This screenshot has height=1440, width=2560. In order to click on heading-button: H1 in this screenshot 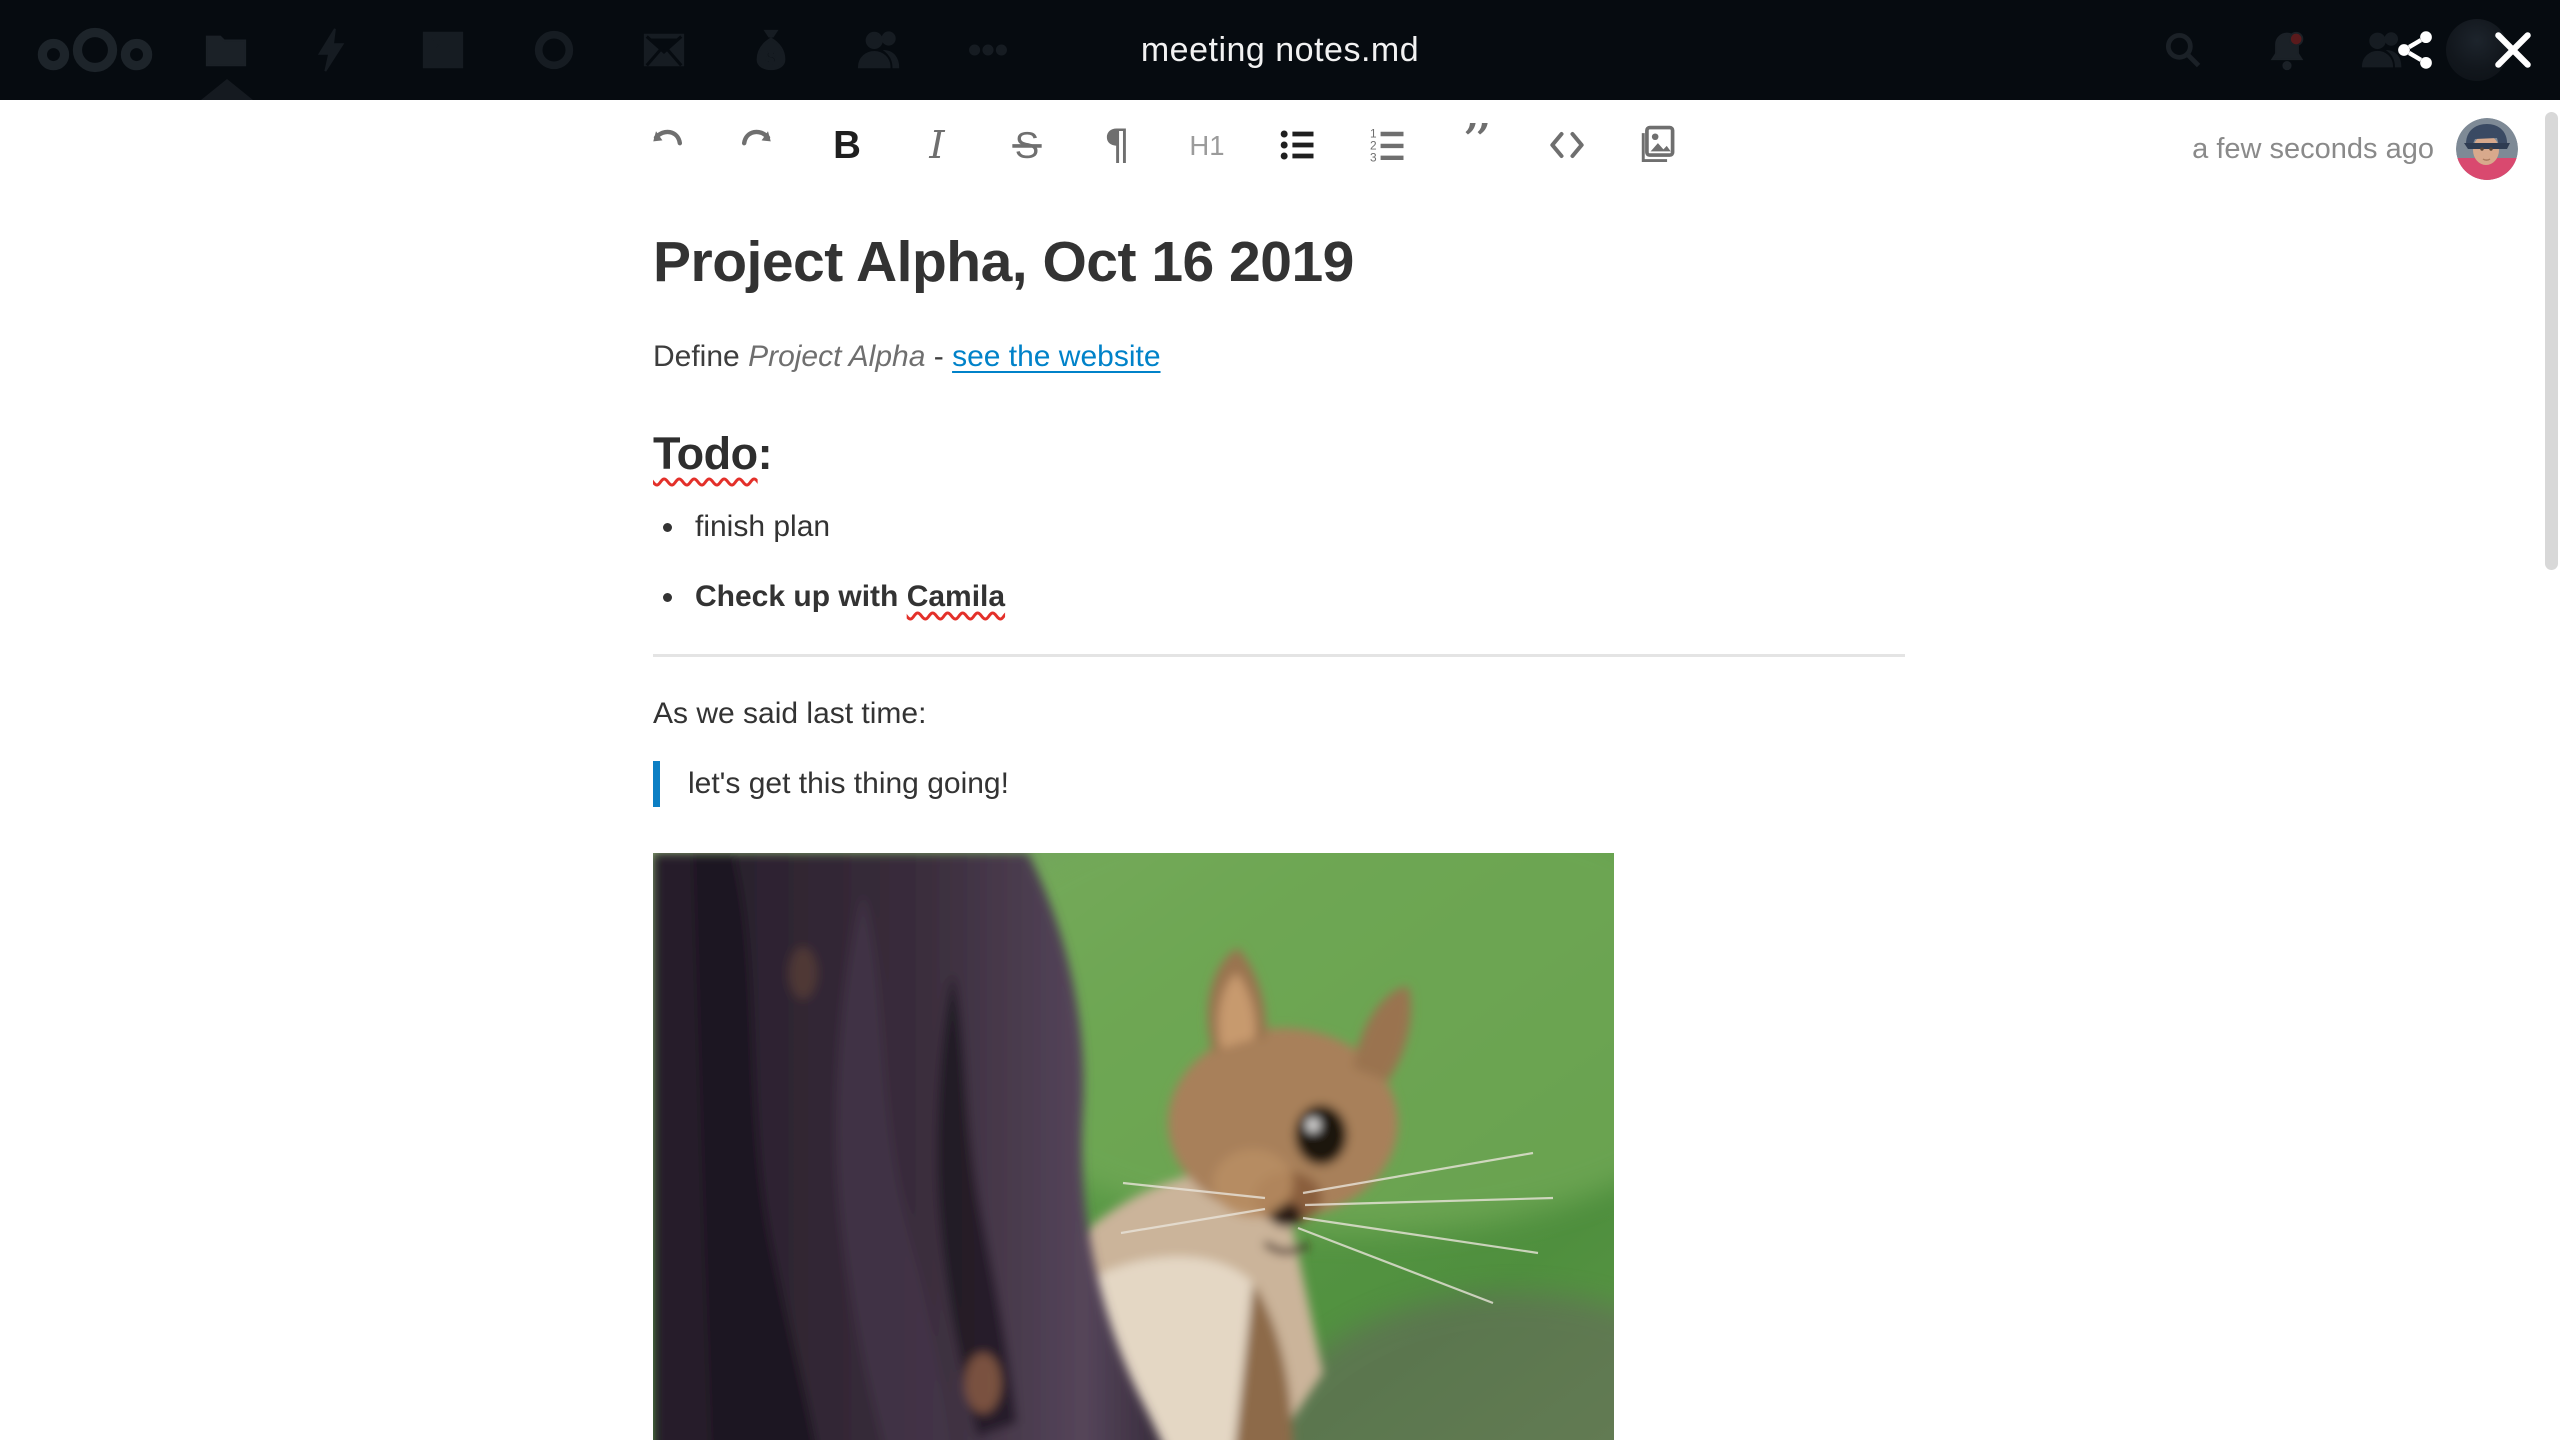, I will do `click(1207, 145)`.